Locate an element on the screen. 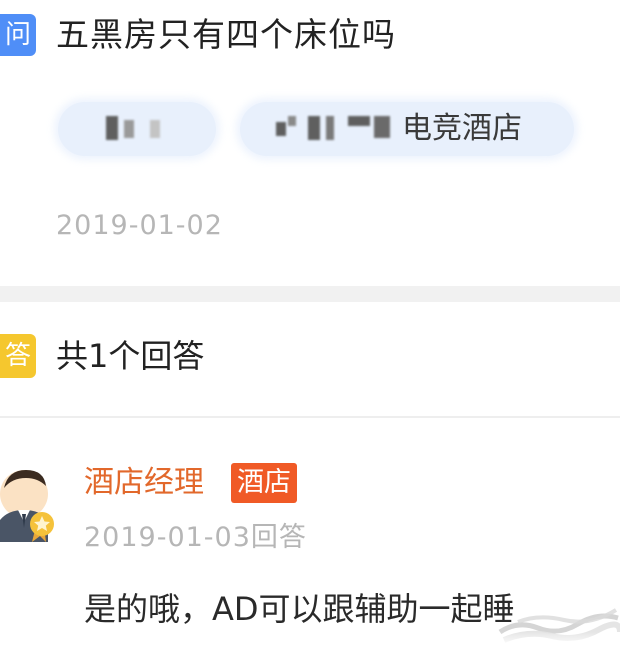 Image resolution: width=620 pixels, height=646 pixels. answer-text: 是的哦，AD可以跟辅助一起睡 is located at coordinates (299, 609).